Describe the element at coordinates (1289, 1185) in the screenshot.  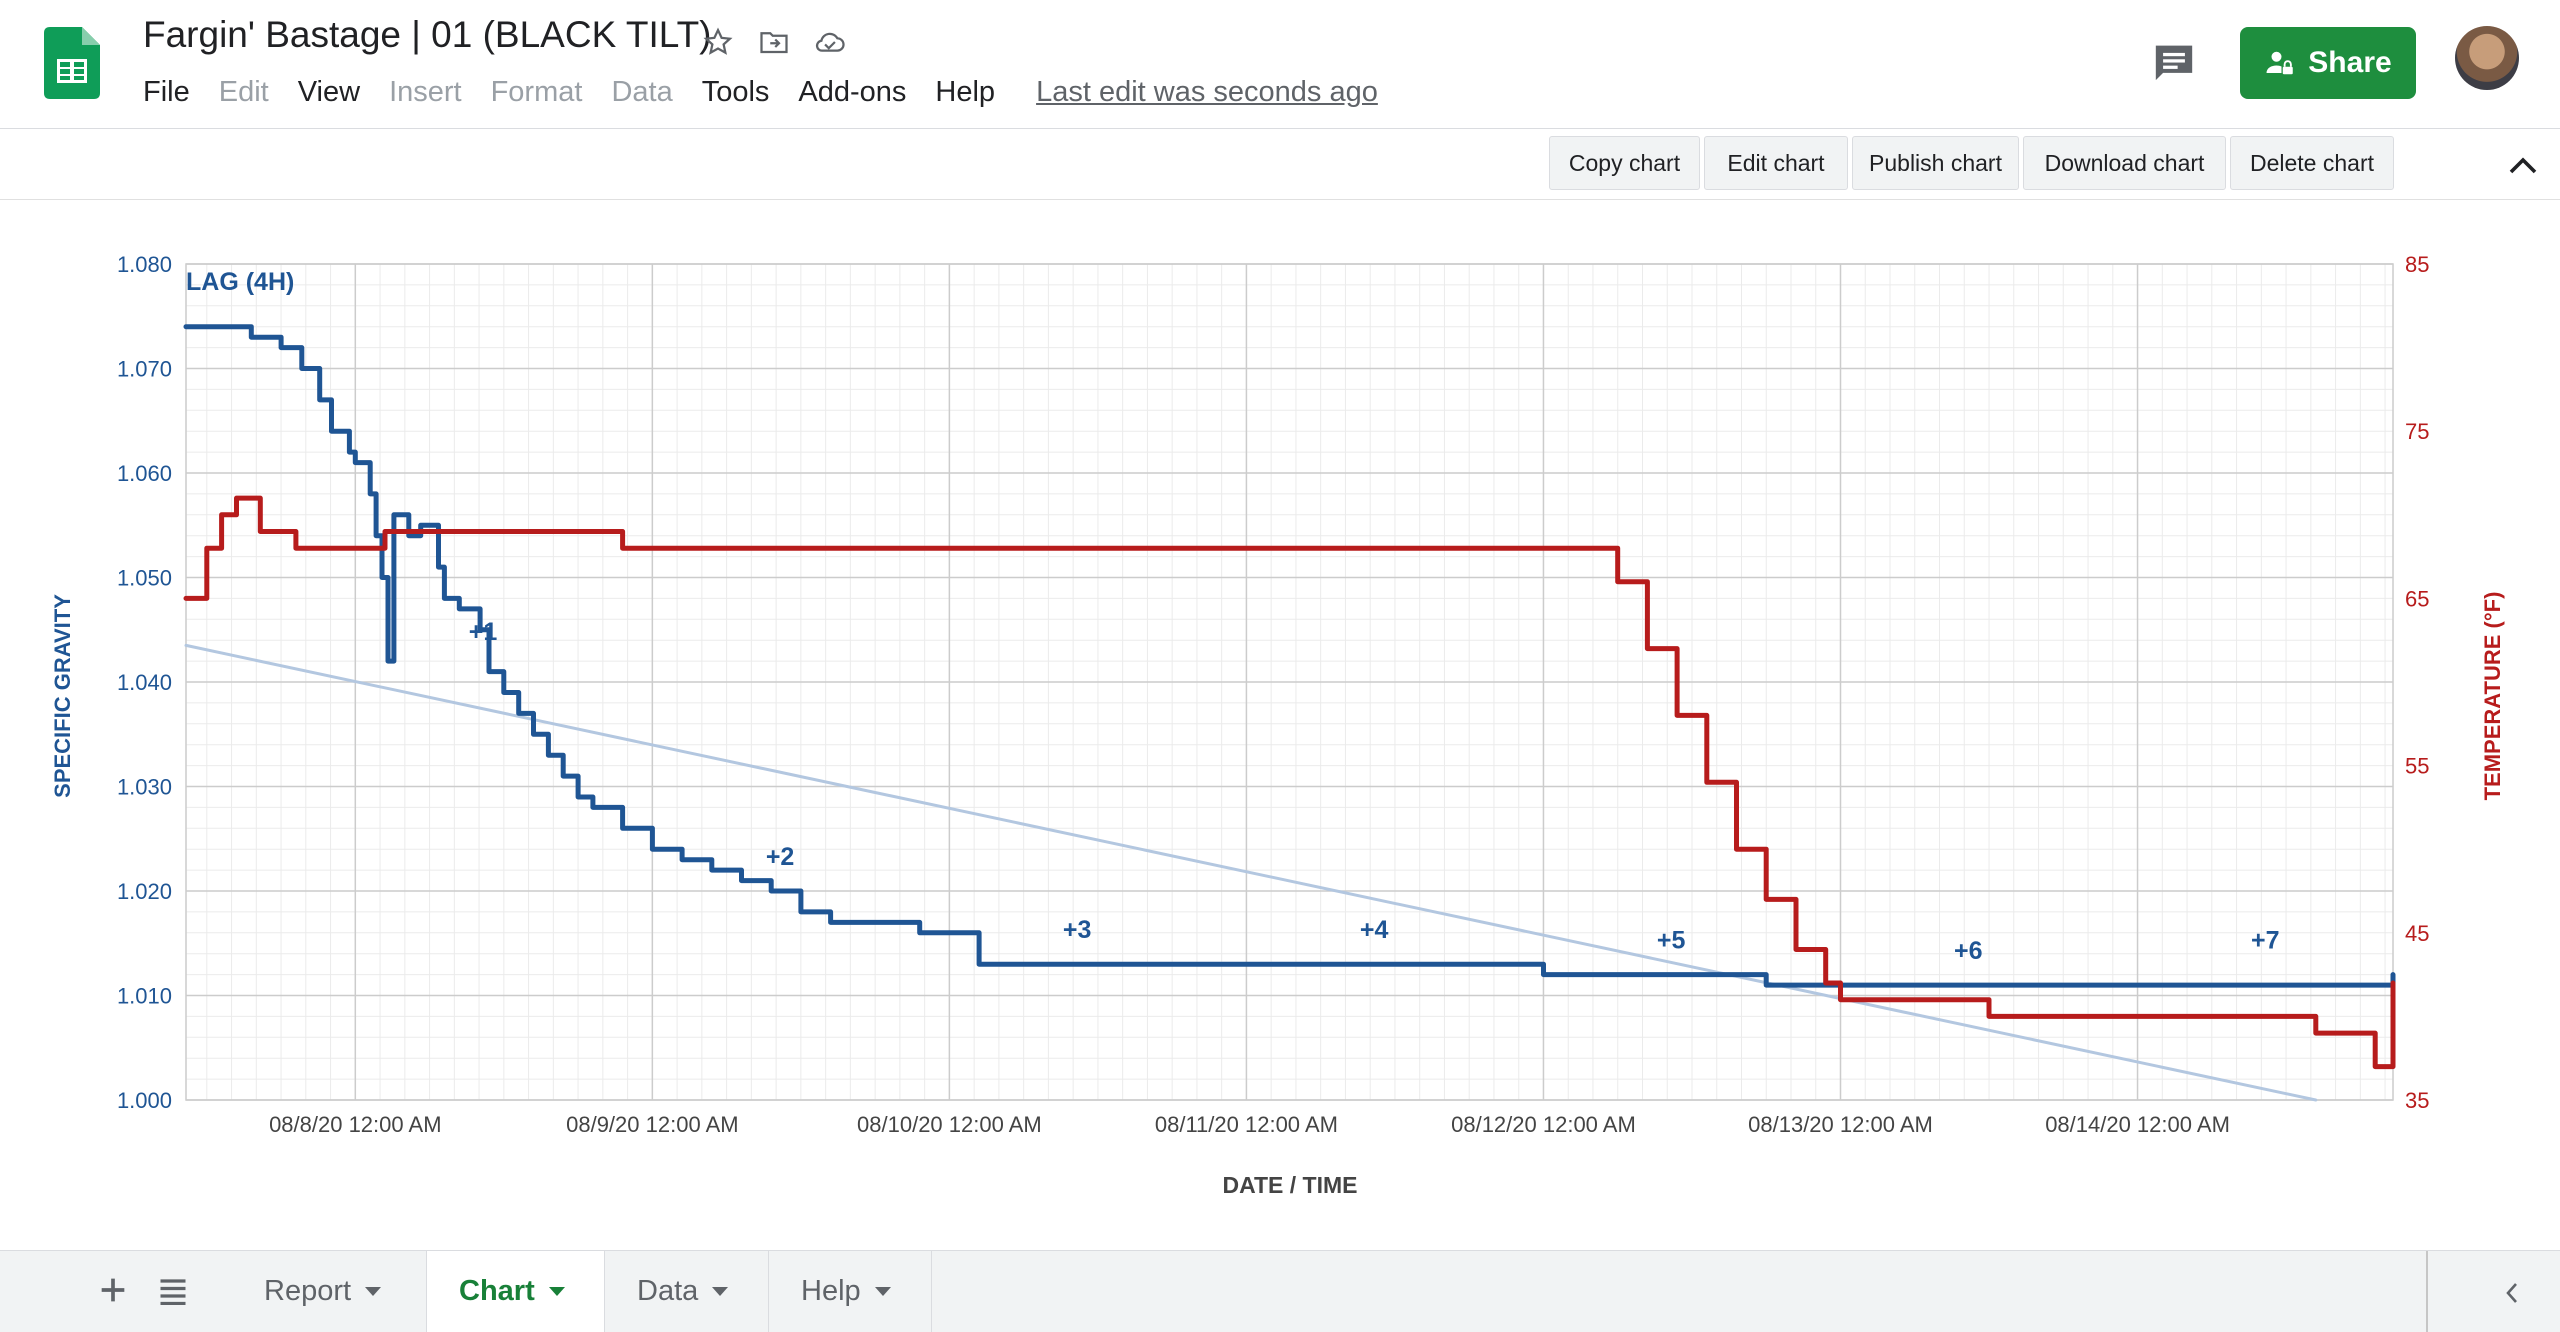
I see `x-axis-title: DATE / TIME` at that location.